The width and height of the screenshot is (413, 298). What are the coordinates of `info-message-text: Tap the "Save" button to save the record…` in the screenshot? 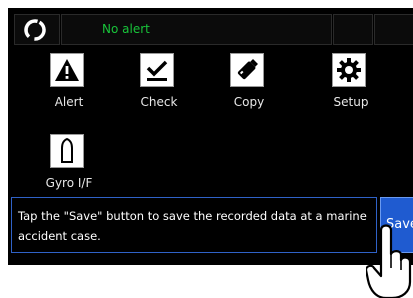 It's located at (192, 226).